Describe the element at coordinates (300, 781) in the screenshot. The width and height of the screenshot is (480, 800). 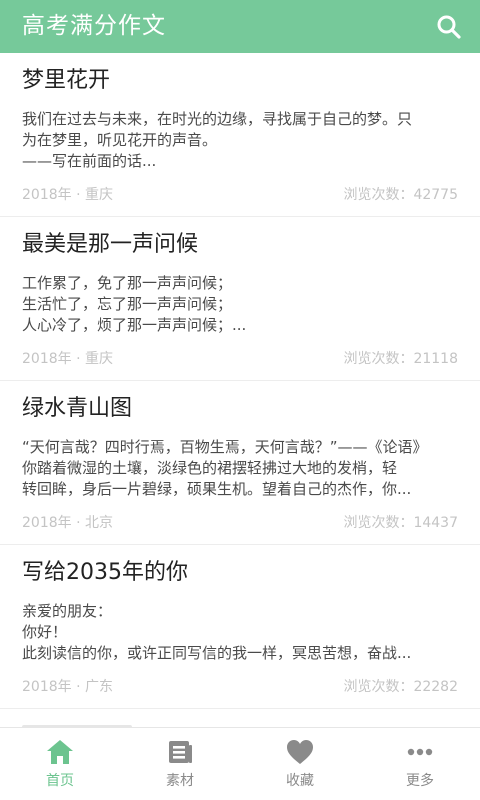
I see `nav-label: 收藏` at that location.